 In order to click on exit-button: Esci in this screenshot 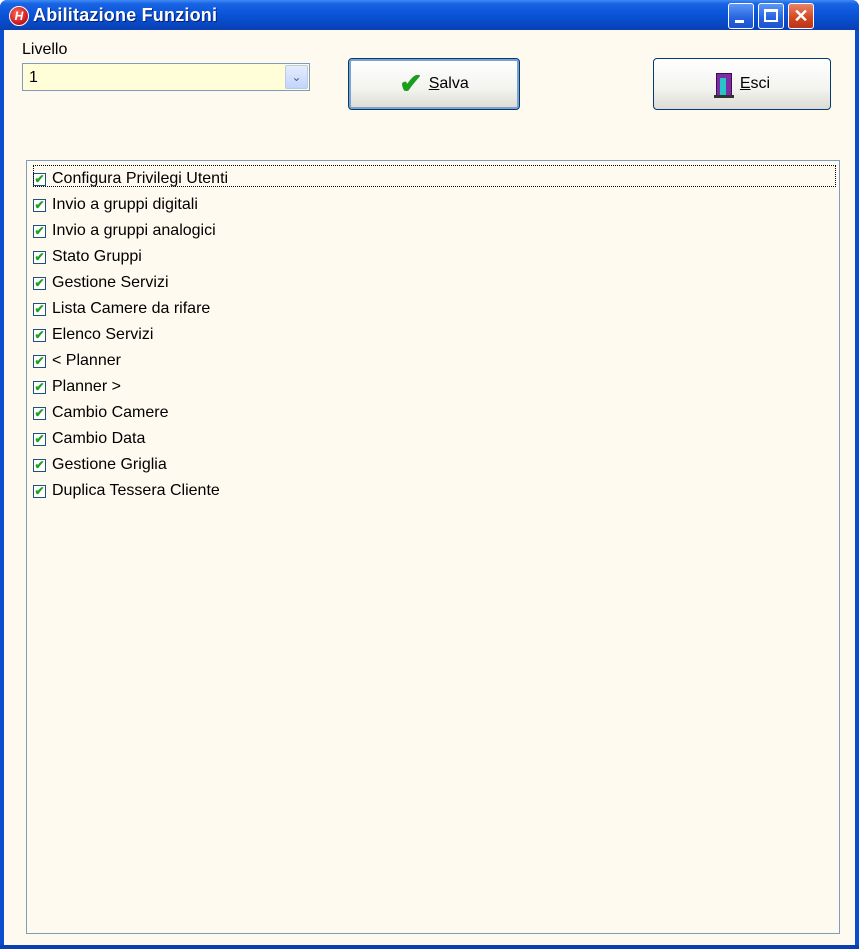, I will do `click(742, 84)`.